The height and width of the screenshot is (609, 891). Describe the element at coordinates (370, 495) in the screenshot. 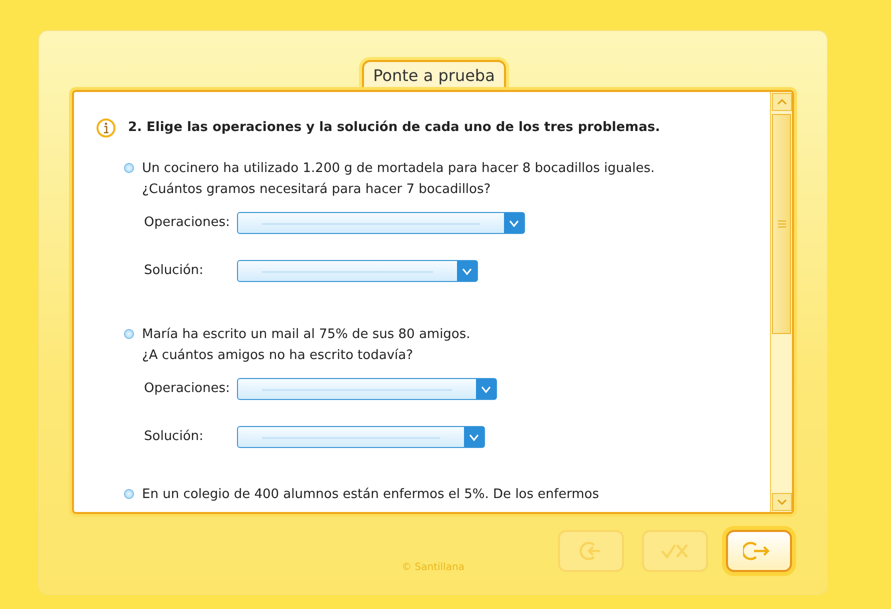

I see `problem-text: En un colegio de 400 alumnos están enfermos el 5%. De los enfermos` at that location.